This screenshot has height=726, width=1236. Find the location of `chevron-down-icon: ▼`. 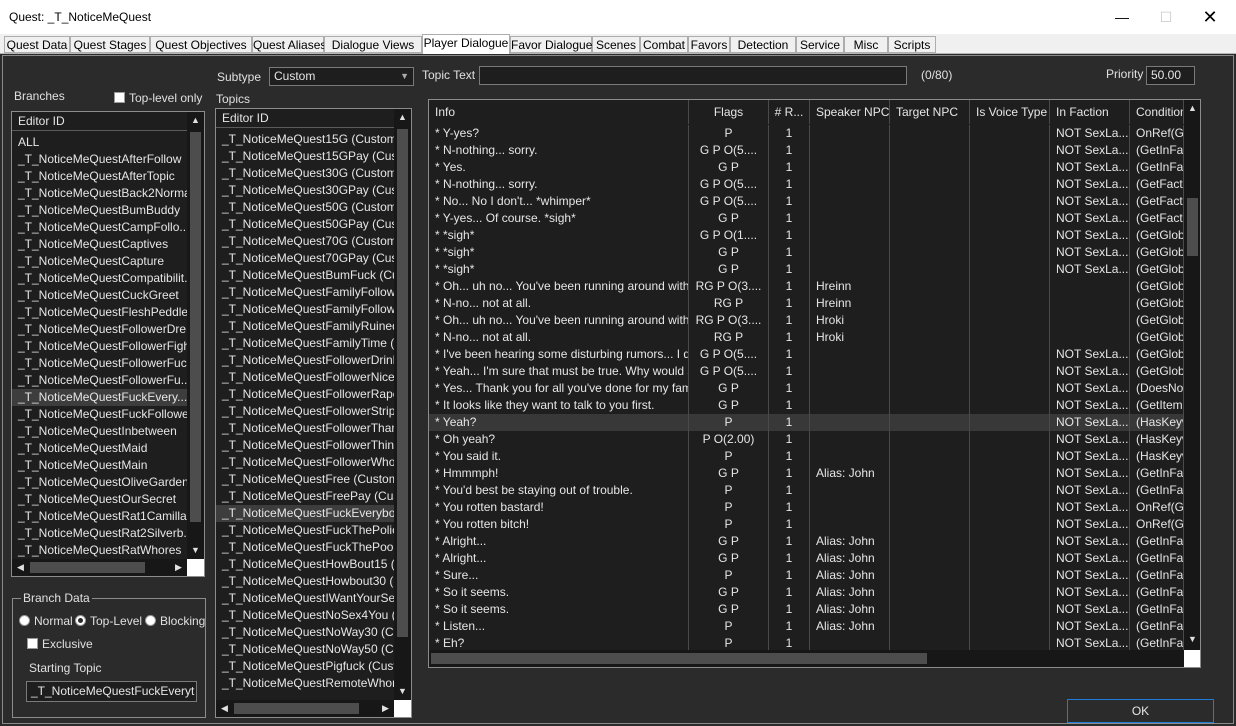

chevron-down-icon: ▼ is located at coordinates (404, 76).